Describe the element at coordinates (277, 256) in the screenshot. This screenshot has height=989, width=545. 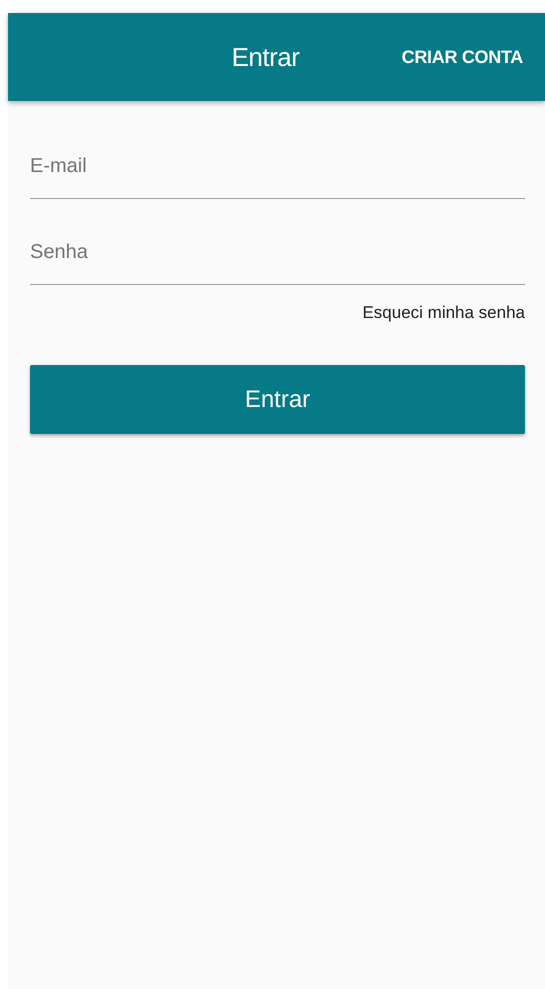
I see `input-field: Senha` at that location.